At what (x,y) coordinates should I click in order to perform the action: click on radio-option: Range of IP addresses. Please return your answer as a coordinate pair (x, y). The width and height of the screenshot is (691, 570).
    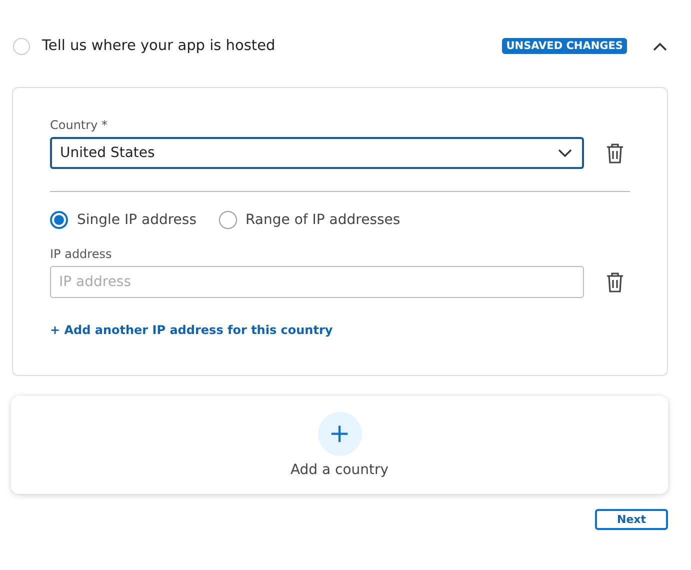
    Looking at the image, I should click on (309, 220).